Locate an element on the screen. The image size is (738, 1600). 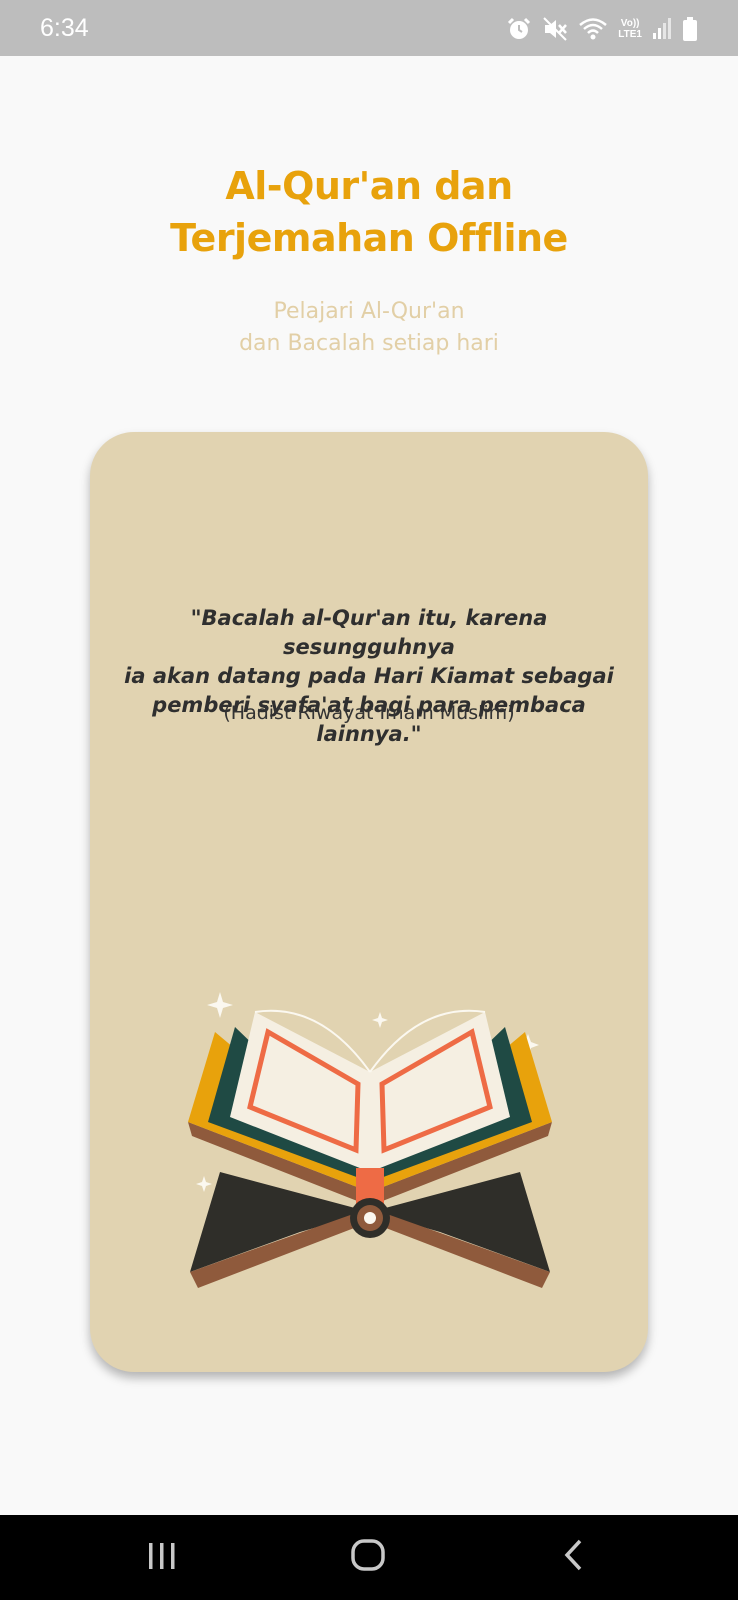
volte-lte-icon: Vo)) LTE1 is located at coordinates (630, 29).